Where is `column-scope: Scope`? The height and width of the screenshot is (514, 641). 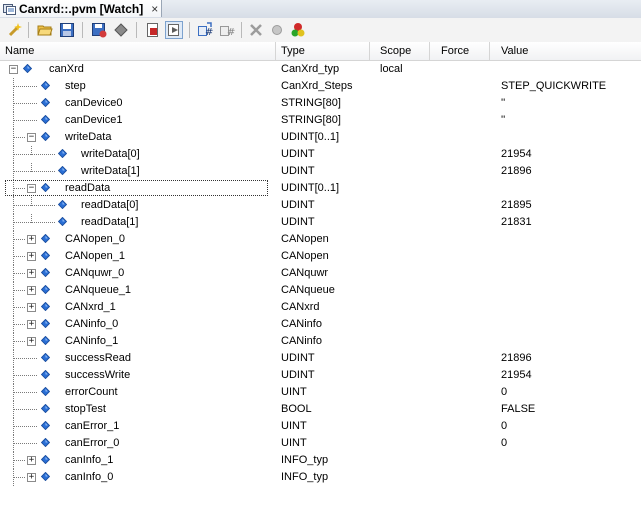 column-scope: Scope is located at coordinates (400, 51).